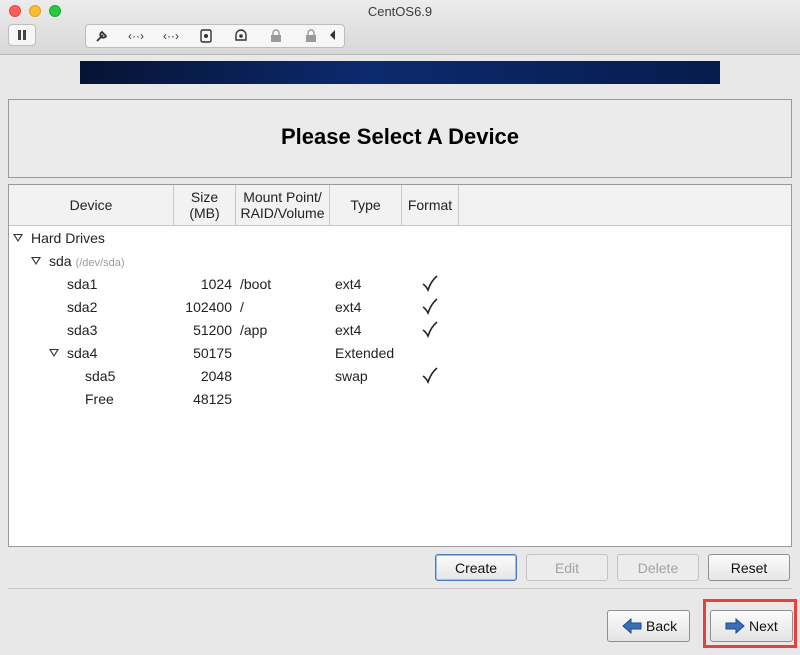 This screenshot has width=800, height=655. I want to click on tree-row: sda (/dev/sda), so click(400, 261).